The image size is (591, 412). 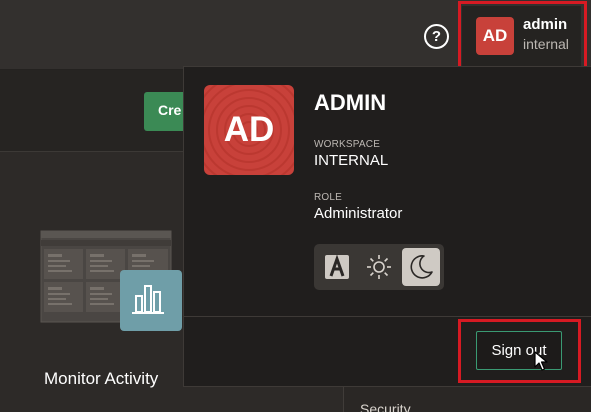 I want to click on panel-divider, so click(x=387, y=316).